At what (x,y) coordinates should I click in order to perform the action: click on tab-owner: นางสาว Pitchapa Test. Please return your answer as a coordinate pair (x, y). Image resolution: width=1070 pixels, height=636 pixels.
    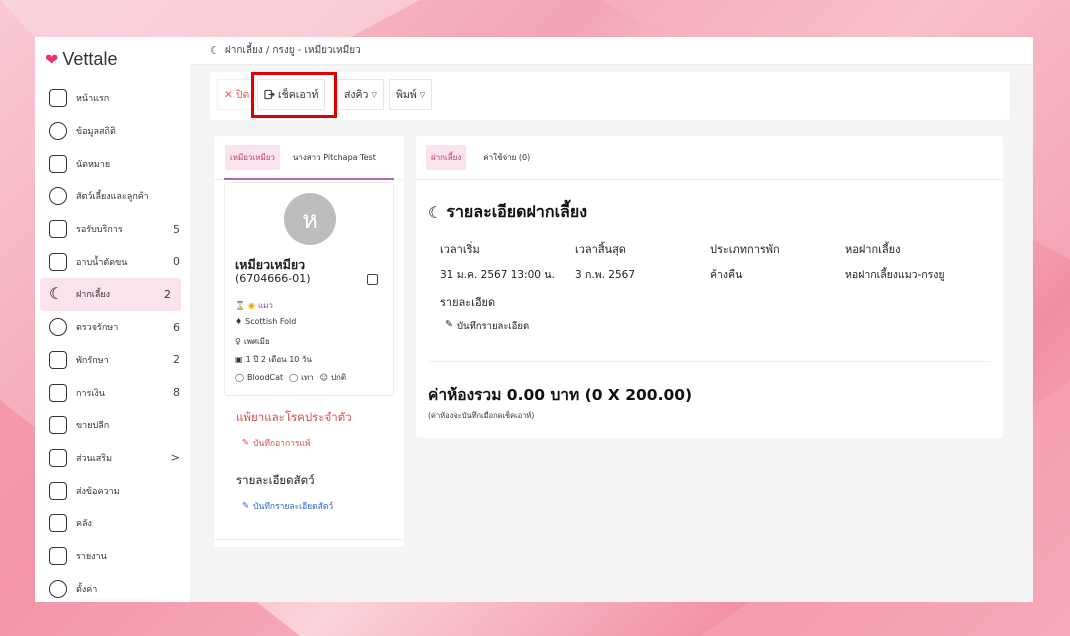
    Looking at the image, I should click on (334, 157).